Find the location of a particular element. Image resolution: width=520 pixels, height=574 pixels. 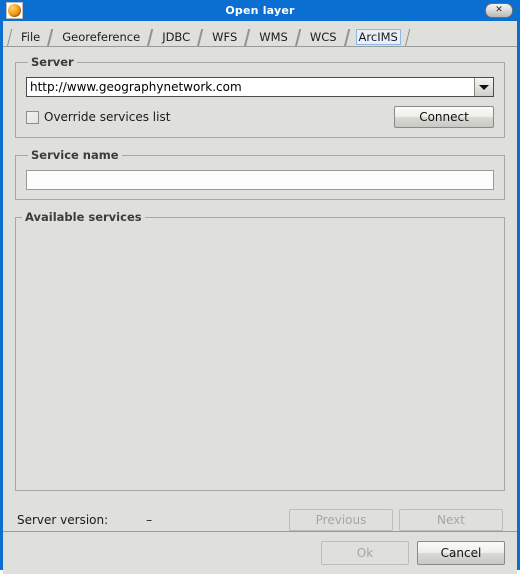

server-version-value: – is located at coordinates (149, 520).